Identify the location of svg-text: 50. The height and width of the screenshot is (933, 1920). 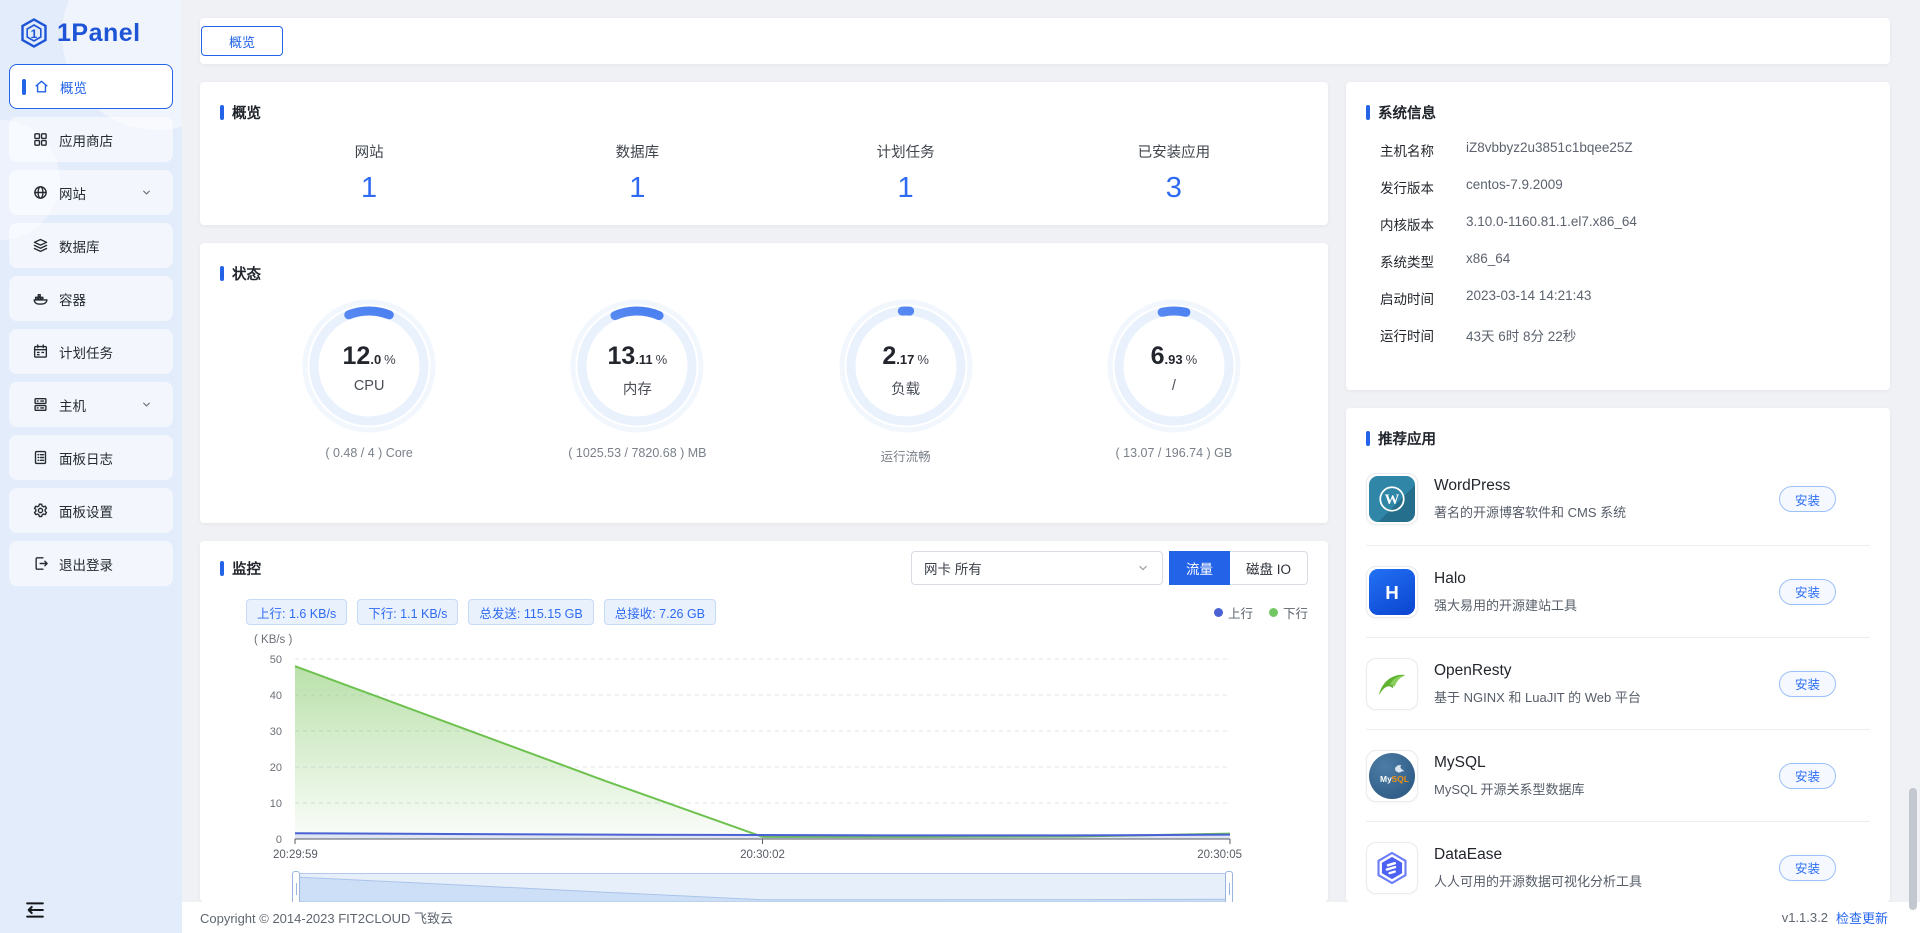
(276, 660).